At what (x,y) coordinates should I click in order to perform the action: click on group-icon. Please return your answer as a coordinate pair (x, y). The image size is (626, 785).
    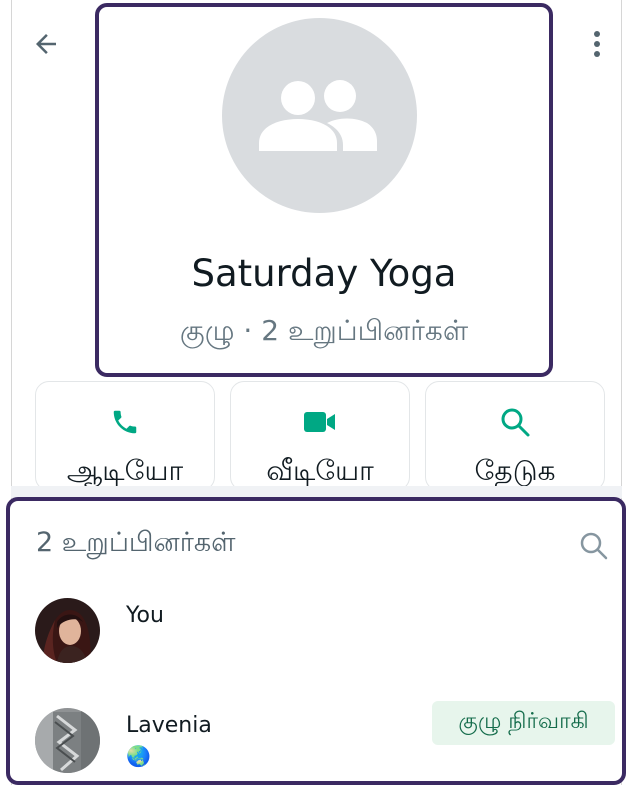
    Looking at the image, I should click on (317, 115).